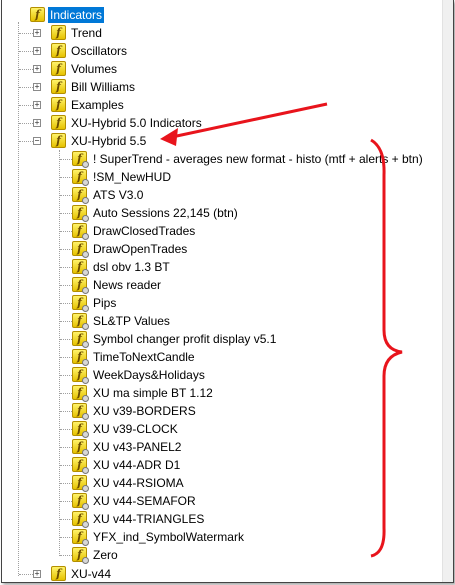 The width and height of the screenshot is (455, 585). Describe the element at coordinates (222, 411) in the screenshot. I see `indicator-item: f XU v39-BORDERS` at that location.